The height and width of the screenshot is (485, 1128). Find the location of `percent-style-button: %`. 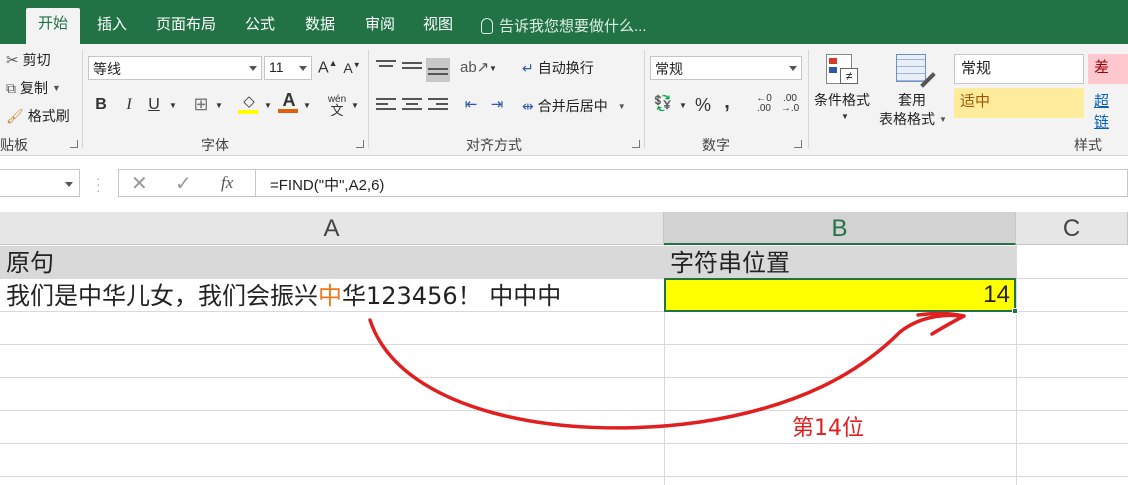

percent-style-button: % is located at coordinates (703, 105).